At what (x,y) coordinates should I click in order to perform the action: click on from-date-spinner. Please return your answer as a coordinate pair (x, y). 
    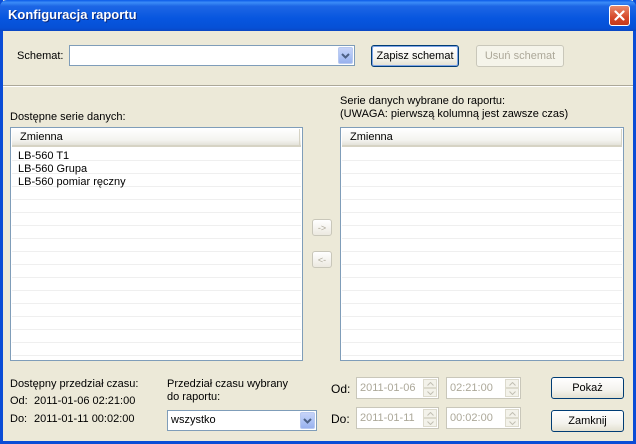
    Looking at the image, I should click on (430, 388).